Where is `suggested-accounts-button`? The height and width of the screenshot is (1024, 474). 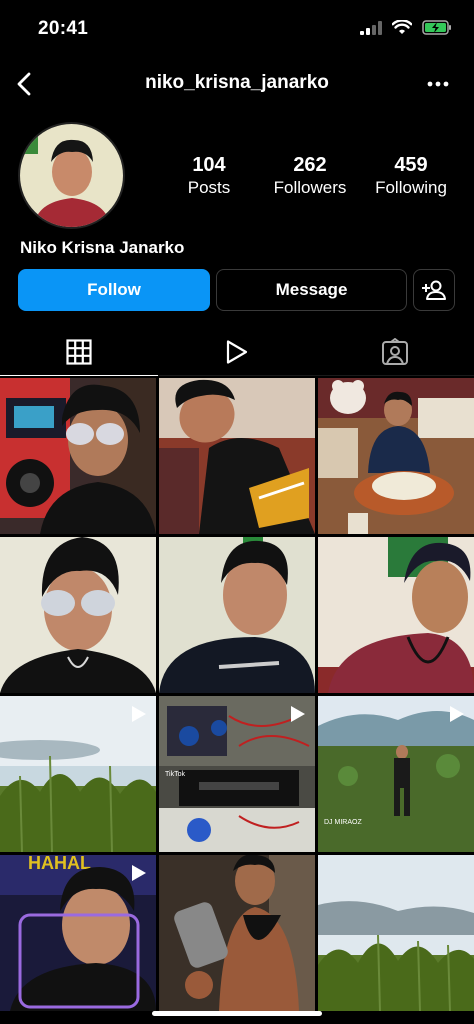
suggested-accounts-button is located at coordinates (434, 290).